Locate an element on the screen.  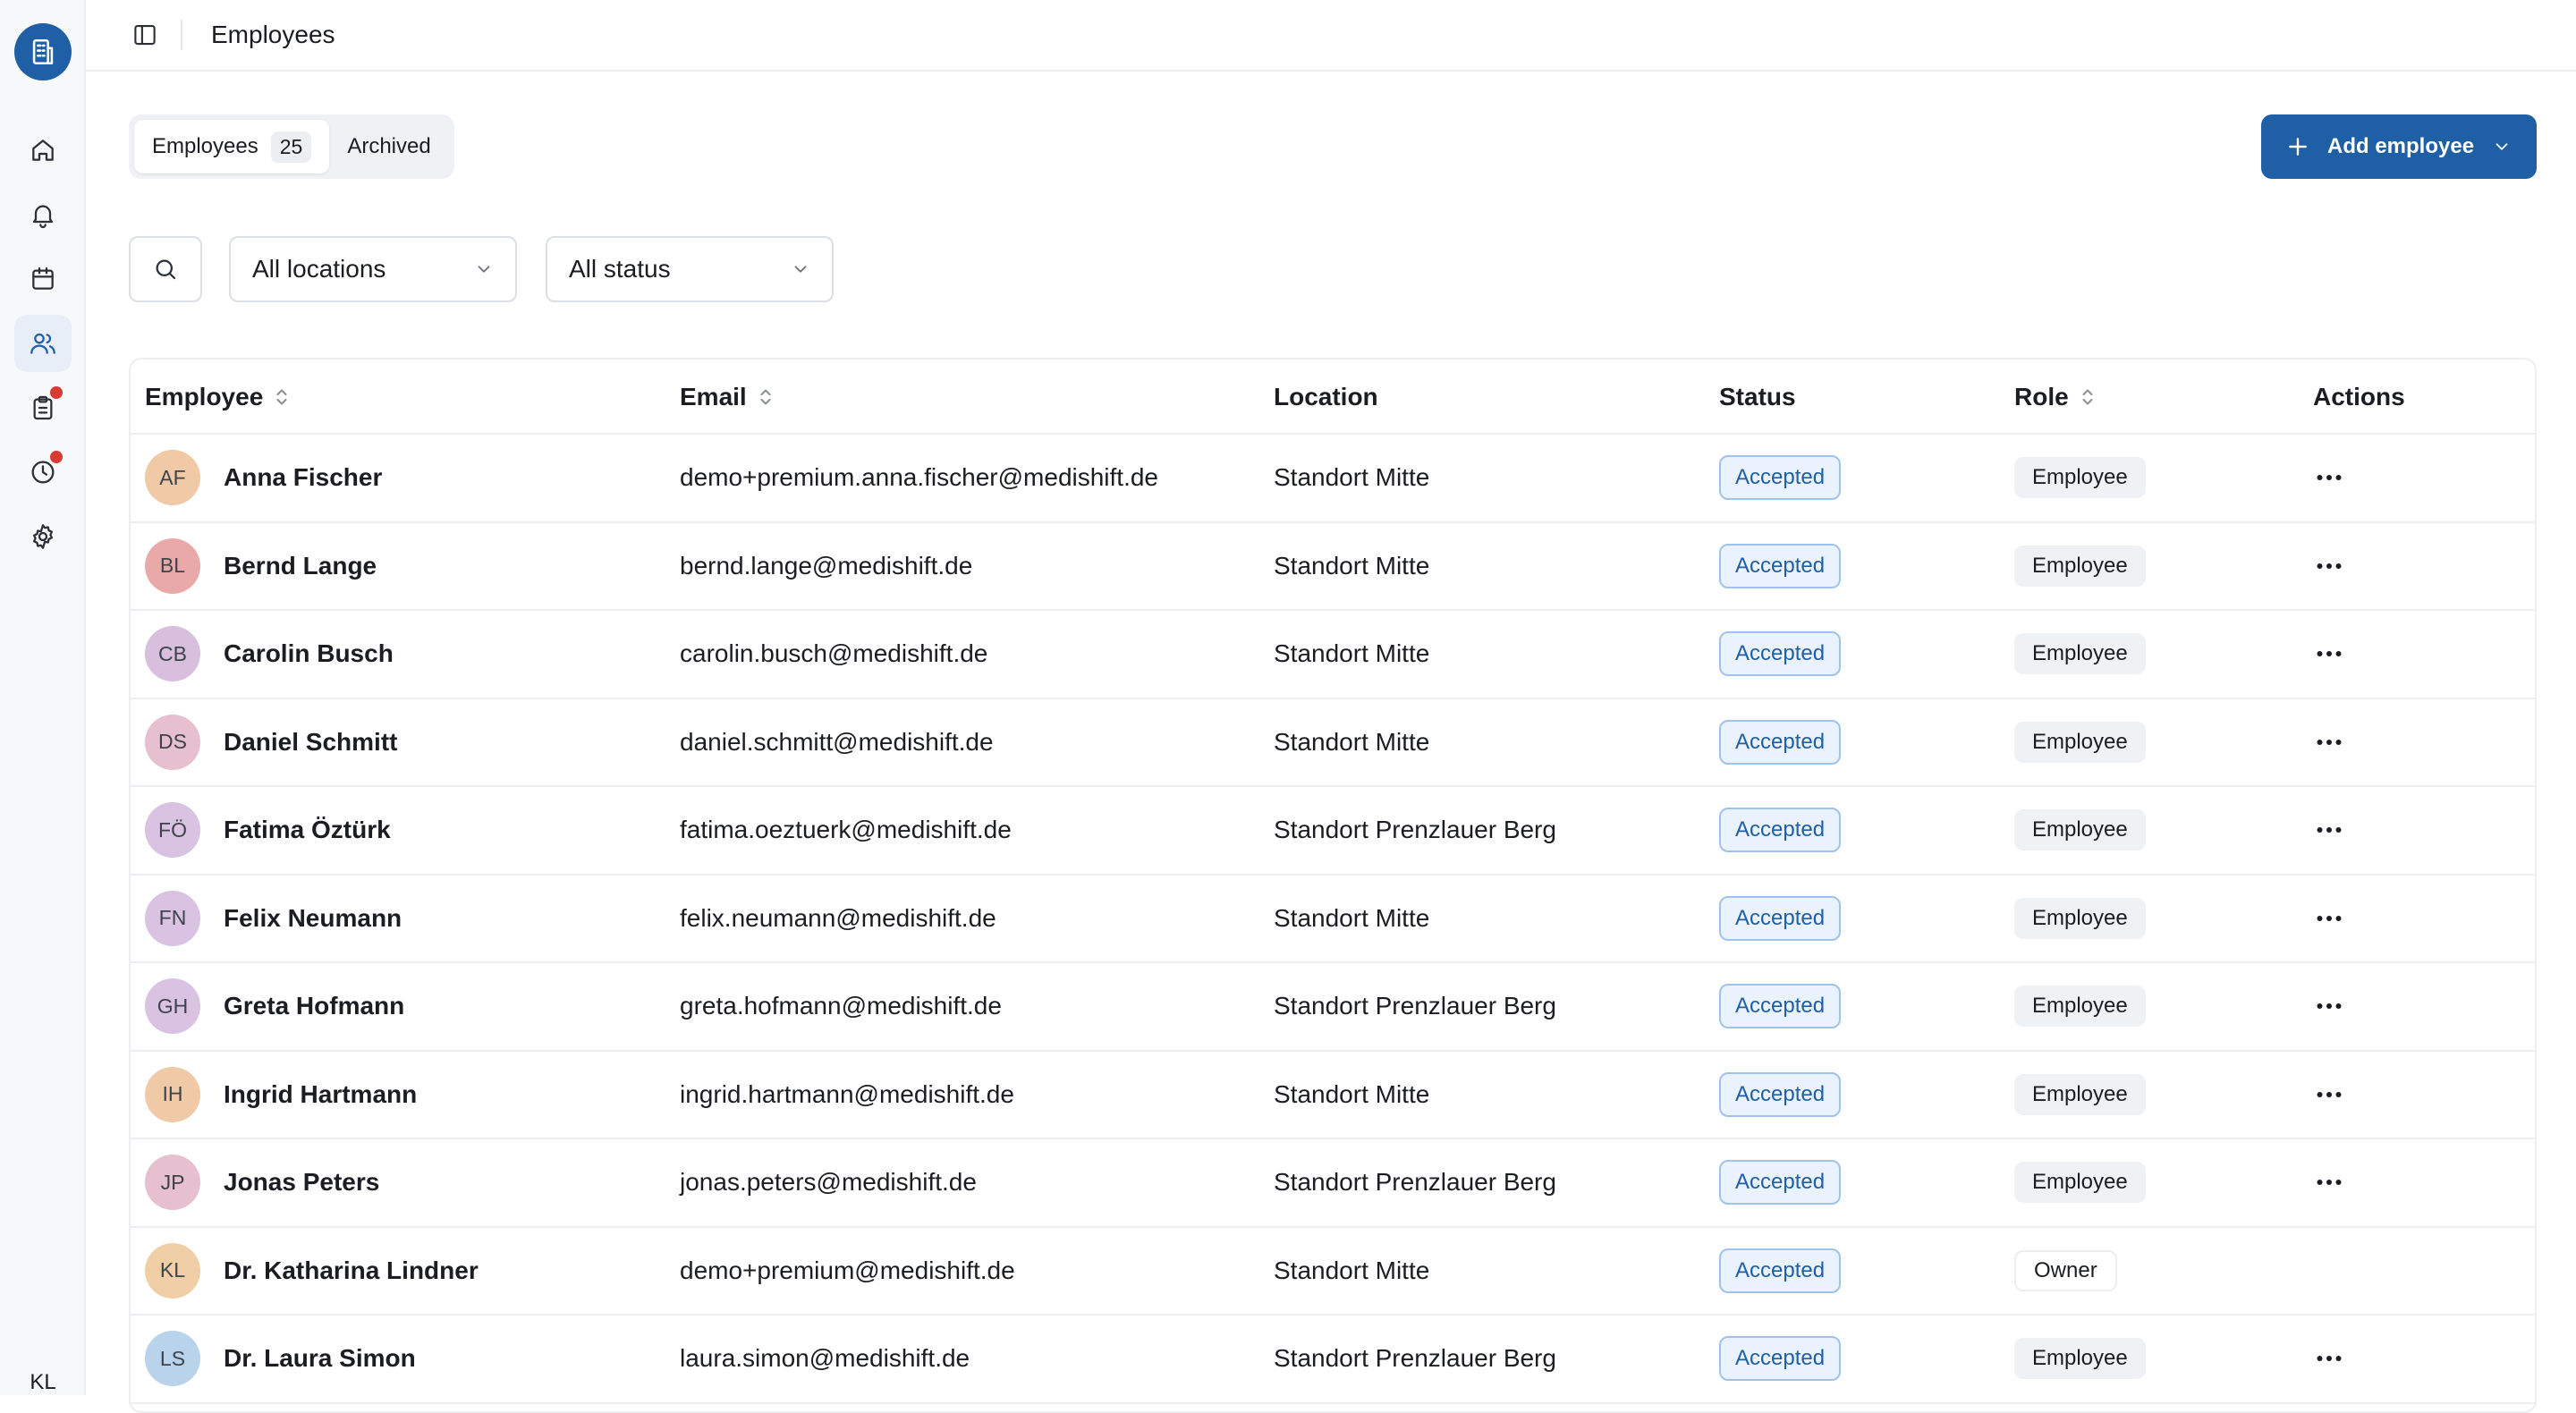
role-cell: Employee is located at coordinates (2080, 919).